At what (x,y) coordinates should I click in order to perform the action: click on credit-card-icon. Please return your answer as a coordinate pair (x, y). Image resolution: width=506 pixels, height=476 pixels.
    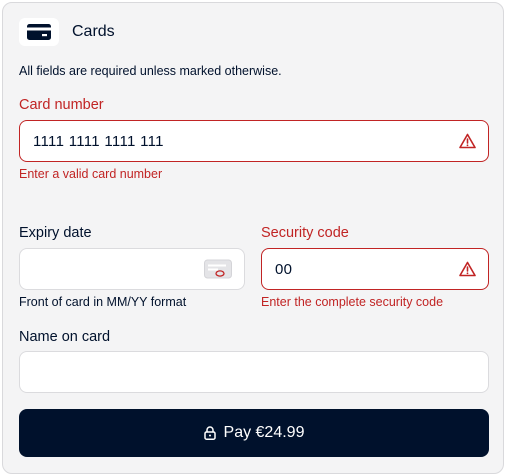
    Looking at the image, I should click on (39, 32).